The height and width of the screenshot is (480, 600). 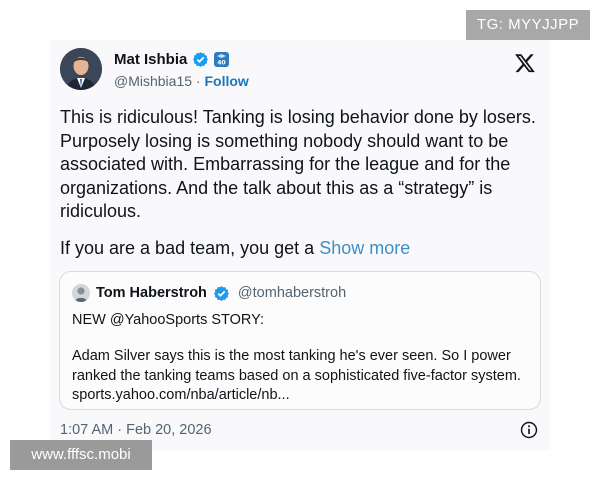 I want to click on quoted-verified-badge-icon, so click(x=221, y=293).